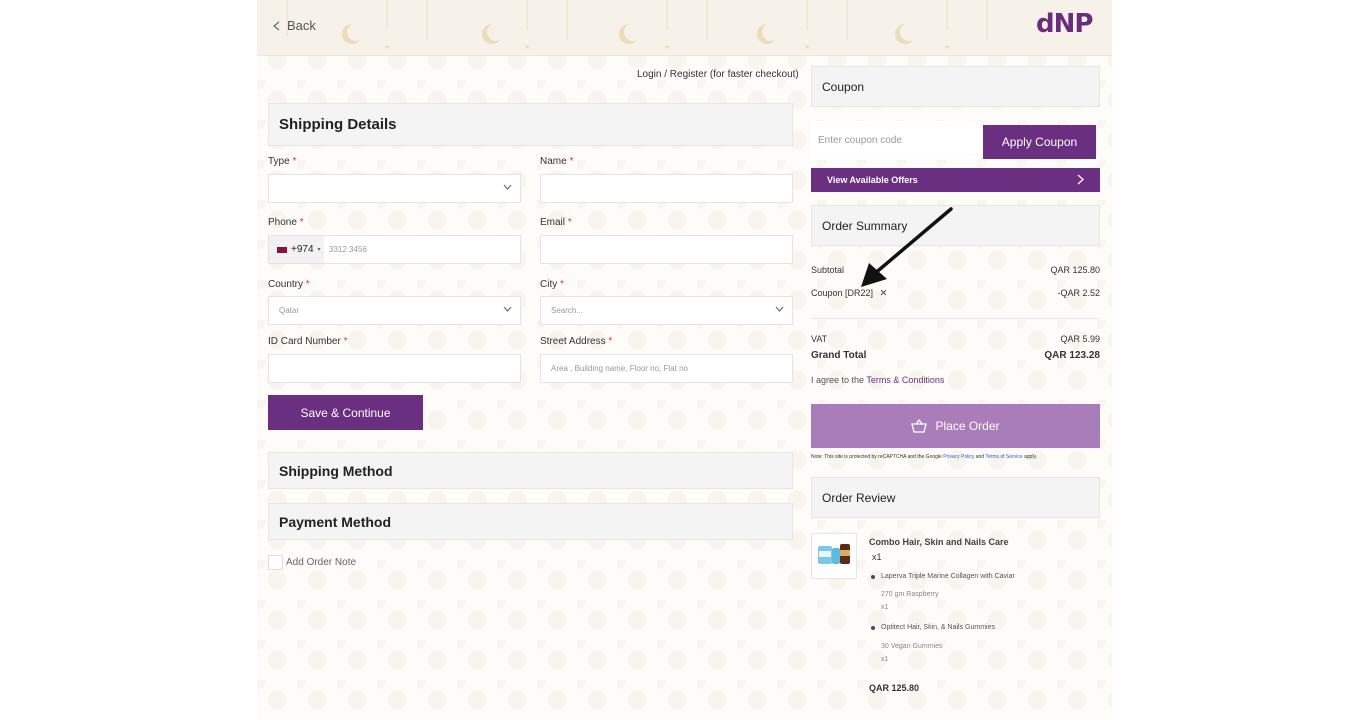  What do you see at coordinates (289, 284) in the screenshot?
I see `country-label: Country *` at bounding box center [289, 284].